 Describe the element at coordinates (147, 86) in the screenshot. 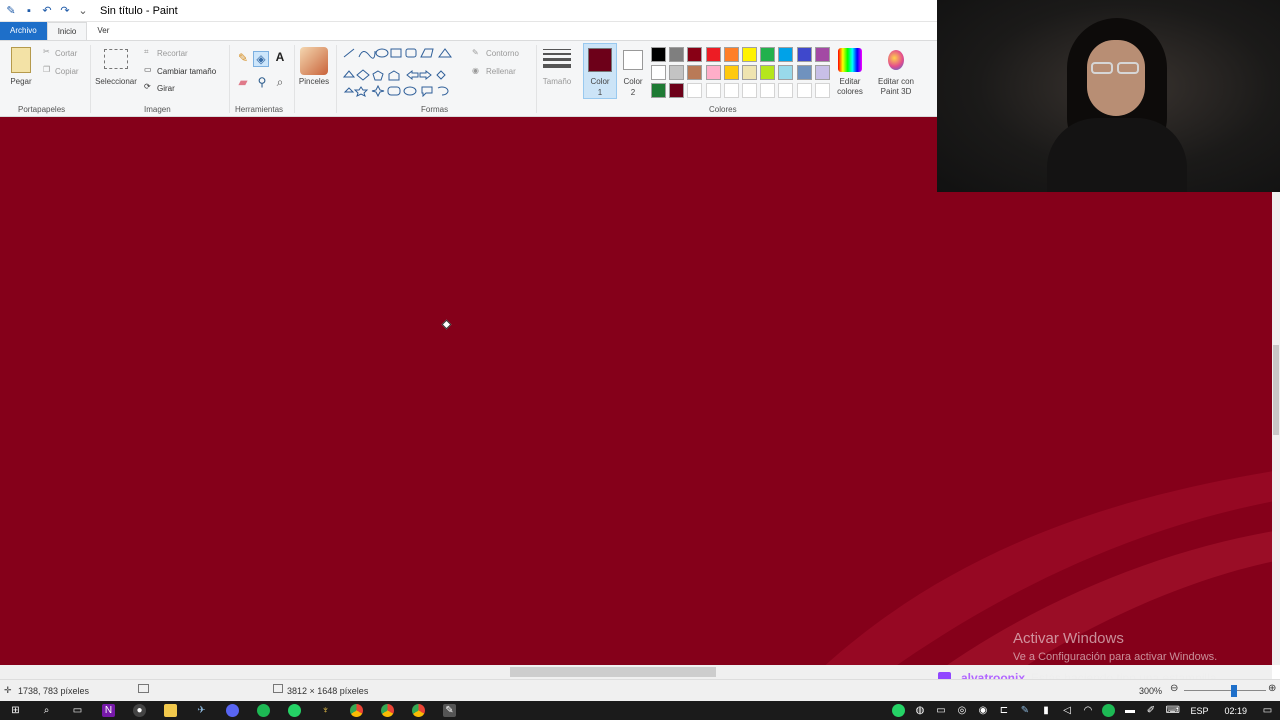

I see `rotate-icon: ⟳` at that location.